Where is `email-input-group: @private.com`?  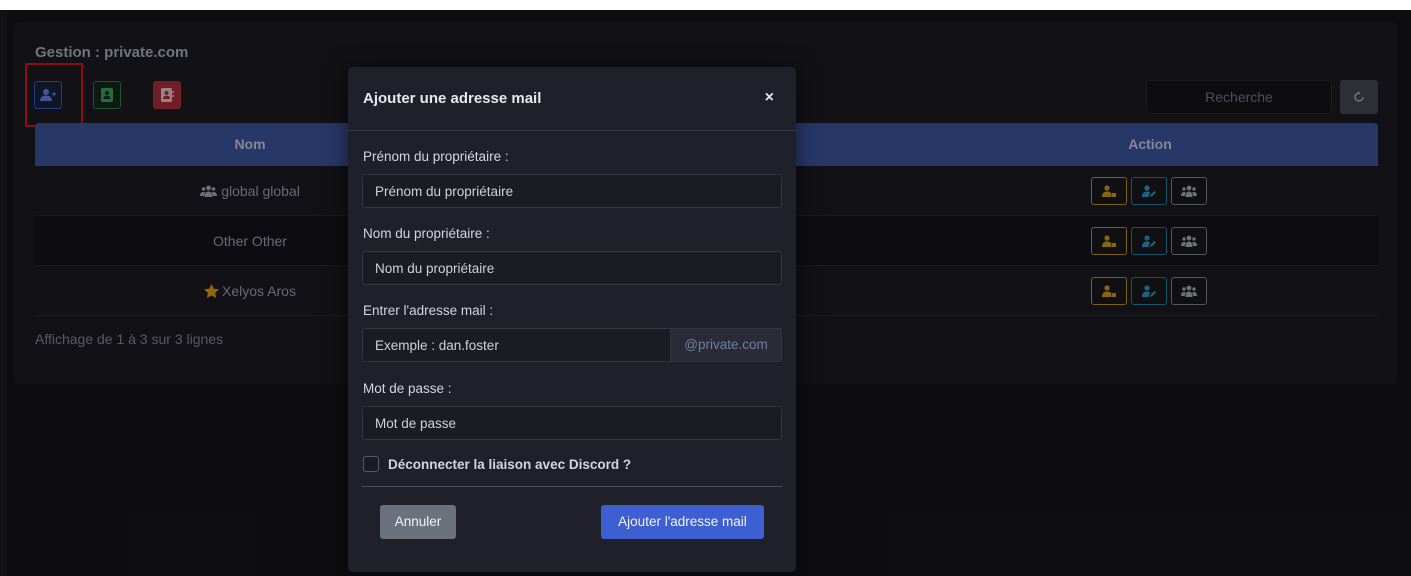
email-input-group: @private.com is located at coordinates (572, 345).